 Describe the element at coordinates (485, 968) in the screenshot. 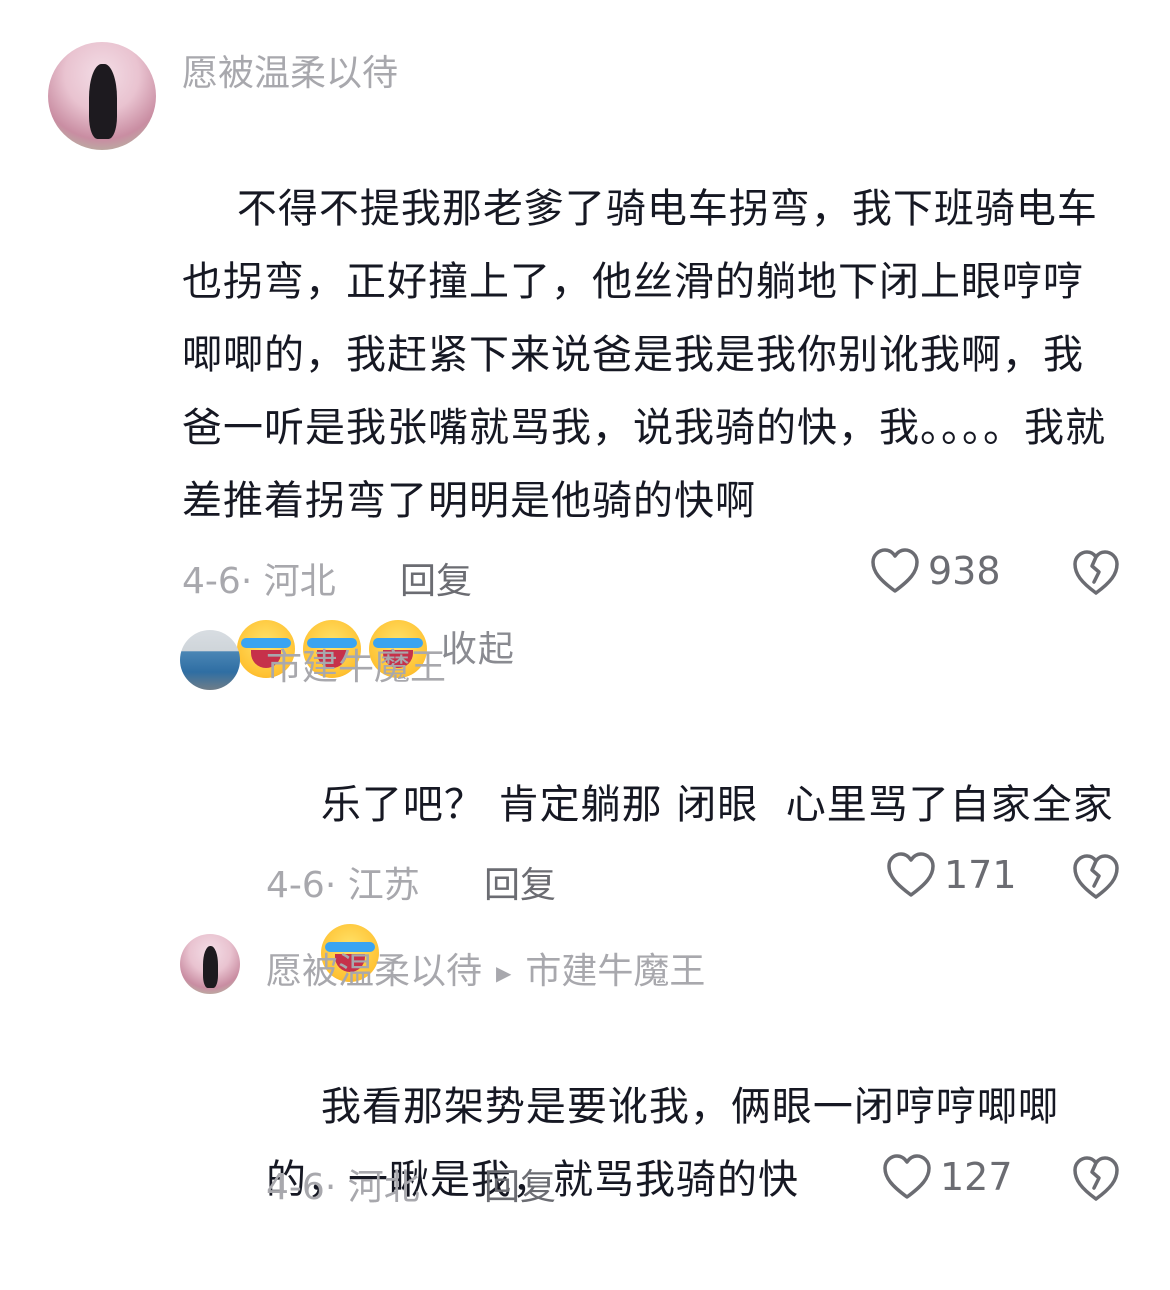

I see `comment-username-line: 愿被温柔以待 ▶ 市建牛魔王` at that location.